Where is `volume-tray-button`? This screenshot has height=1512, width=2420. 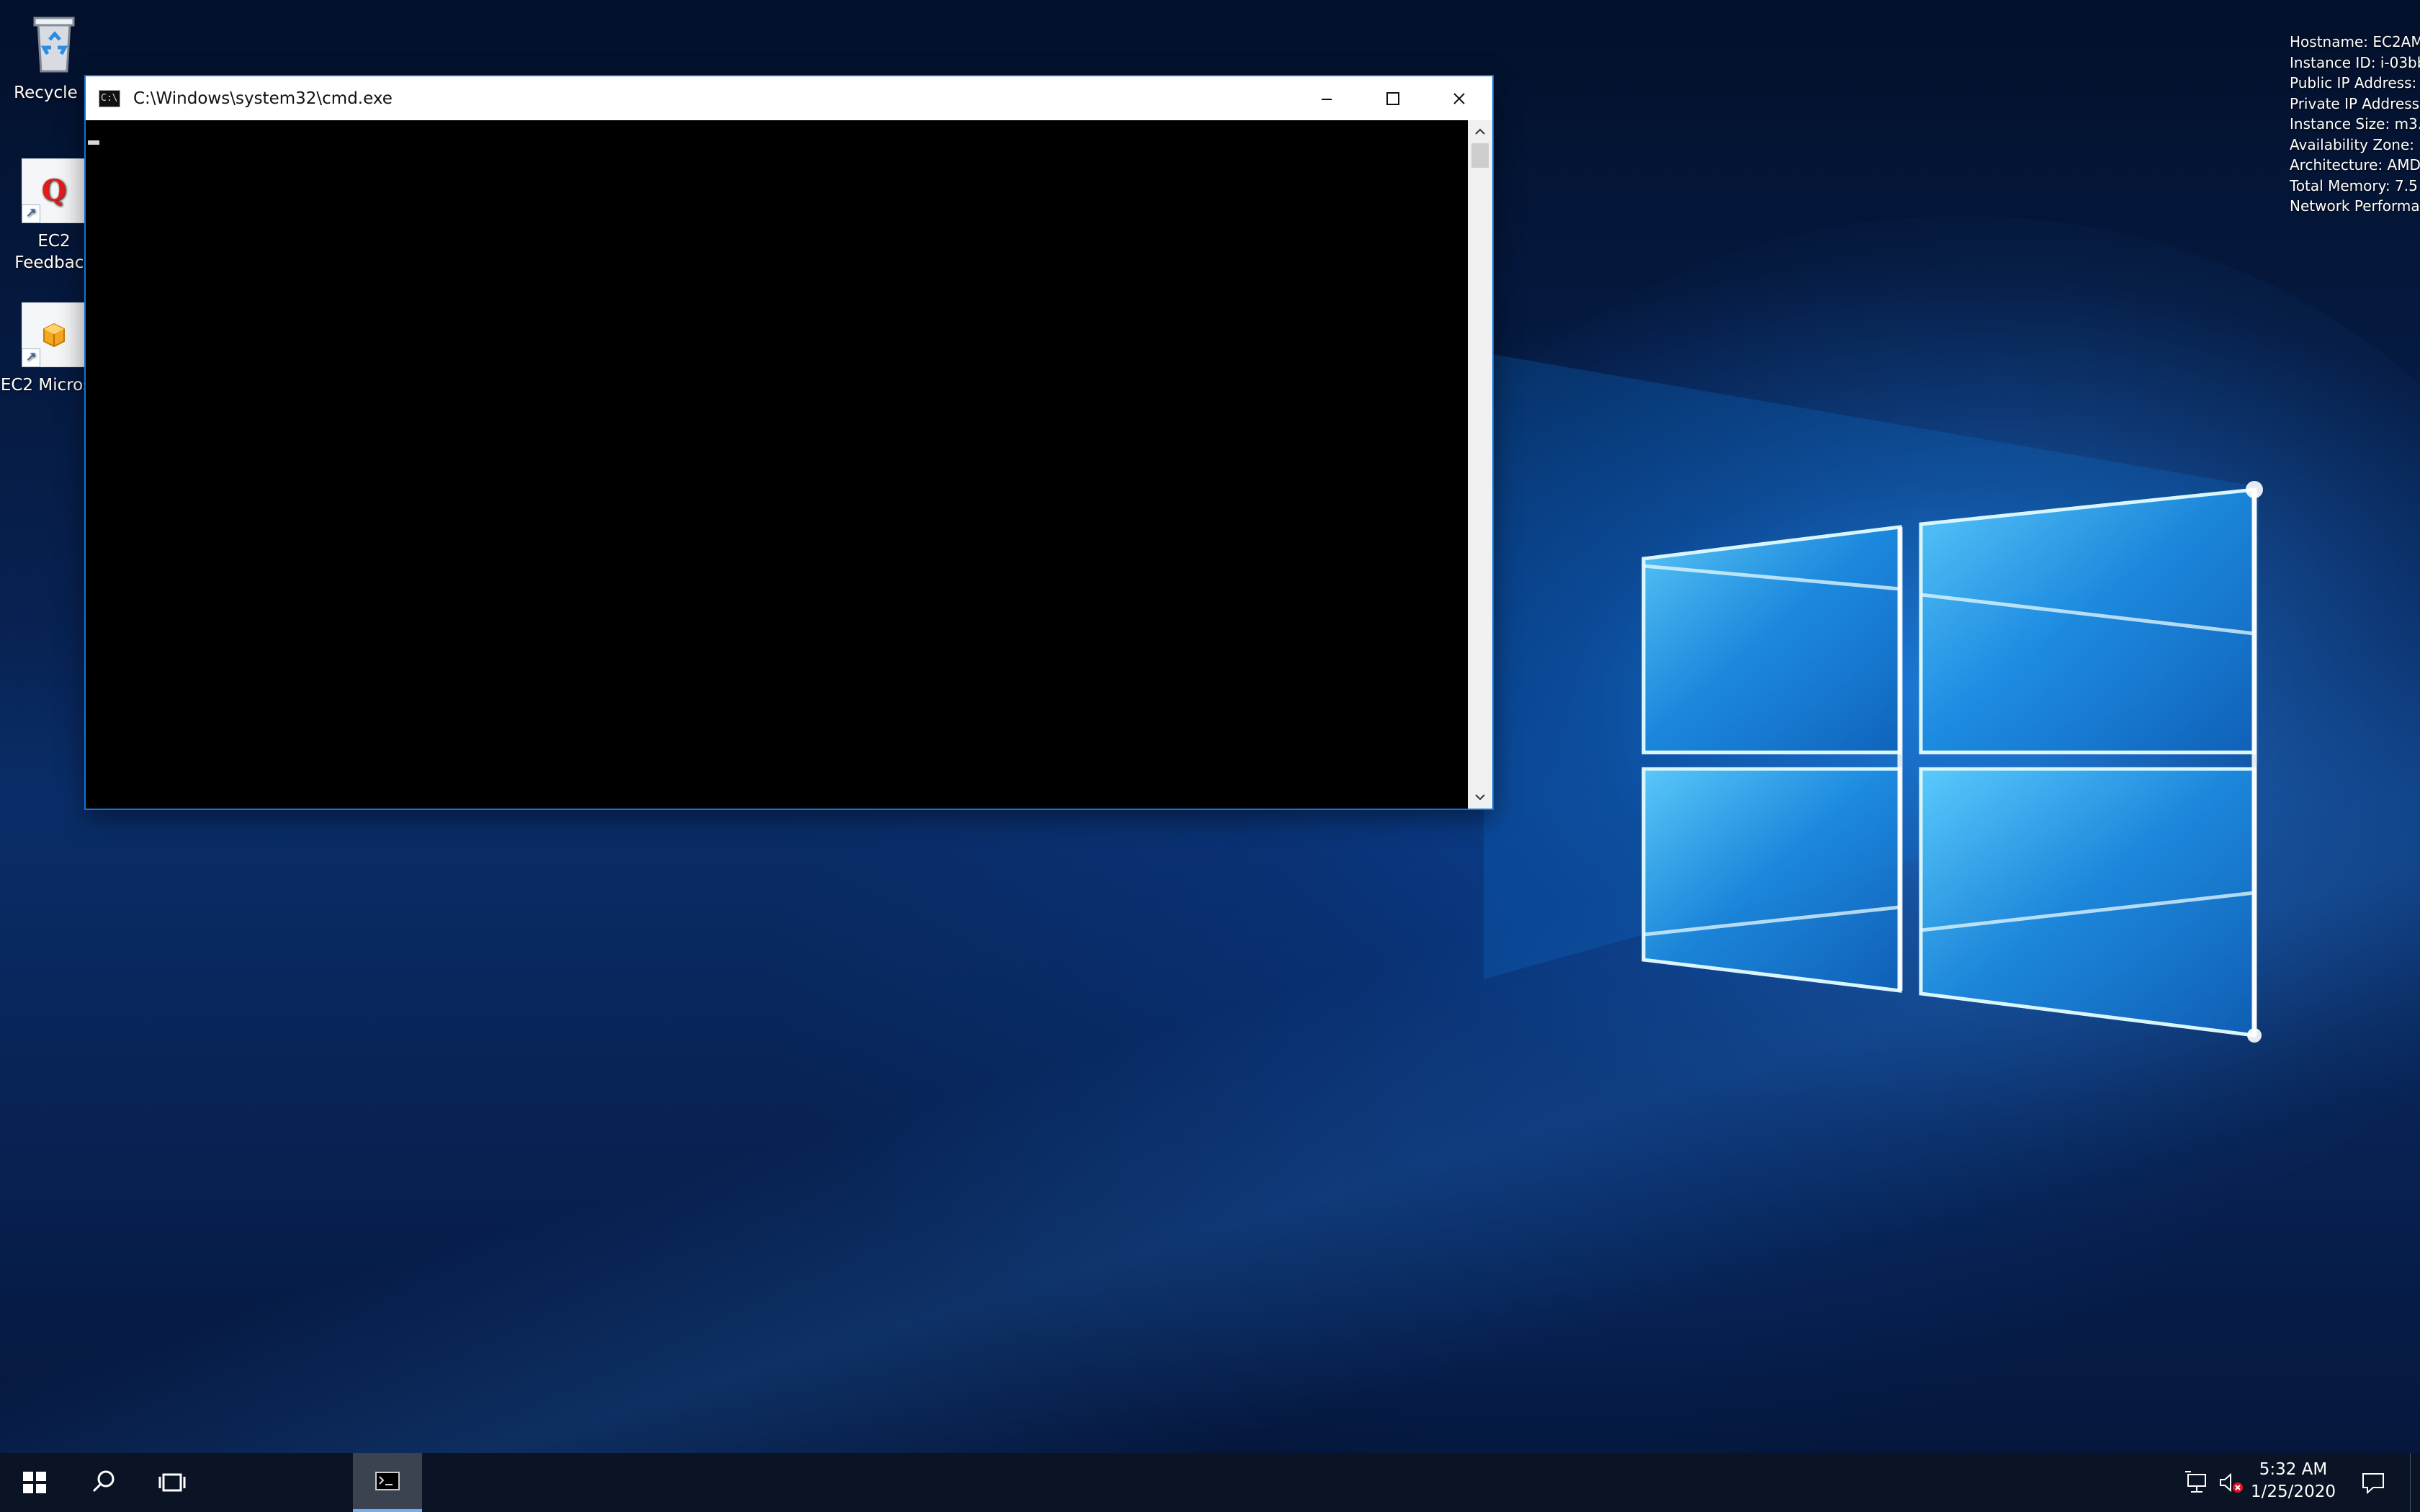 volume-tray-button is located at coordinates (2230, 1482).